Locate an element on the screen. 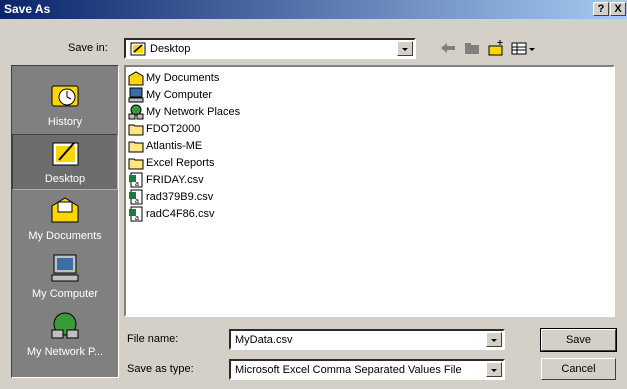  list-item: a radC4F86.csv is located at coordinates (171, 214).